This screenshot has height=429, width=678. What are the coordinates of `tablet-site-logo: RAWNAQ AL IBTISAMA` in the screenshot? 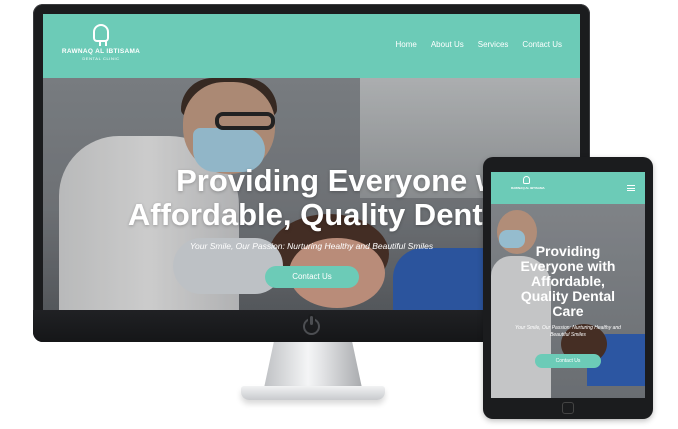 It's located at (528, 183).